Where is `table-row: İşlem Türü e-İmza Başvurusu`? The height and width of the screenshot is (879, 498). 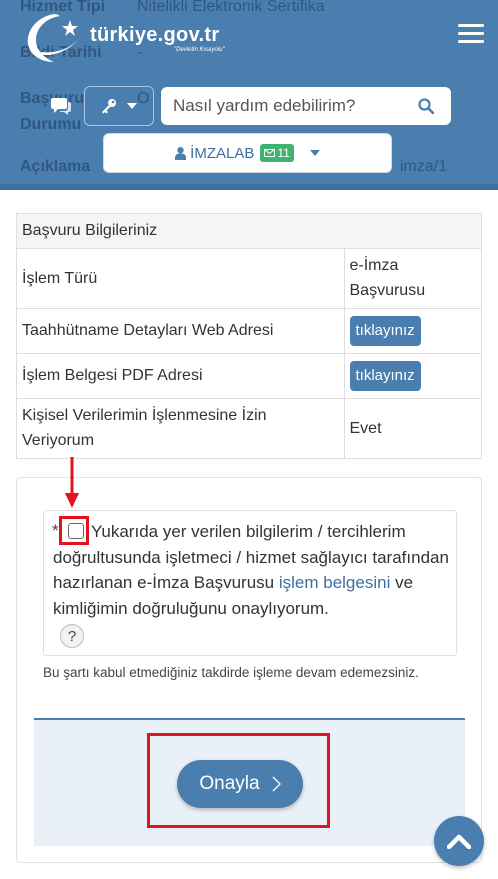 table-row: İşlem Türü e-İmza Başvurusu is located at coordinates (249, 278).